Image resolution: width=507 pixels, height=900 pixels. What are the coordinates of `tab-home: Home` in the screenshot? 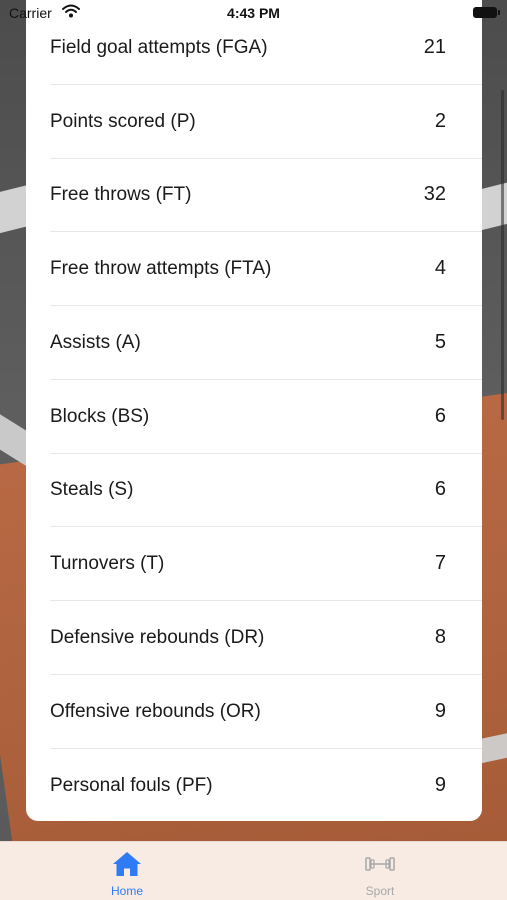 It's located at (127, 871).